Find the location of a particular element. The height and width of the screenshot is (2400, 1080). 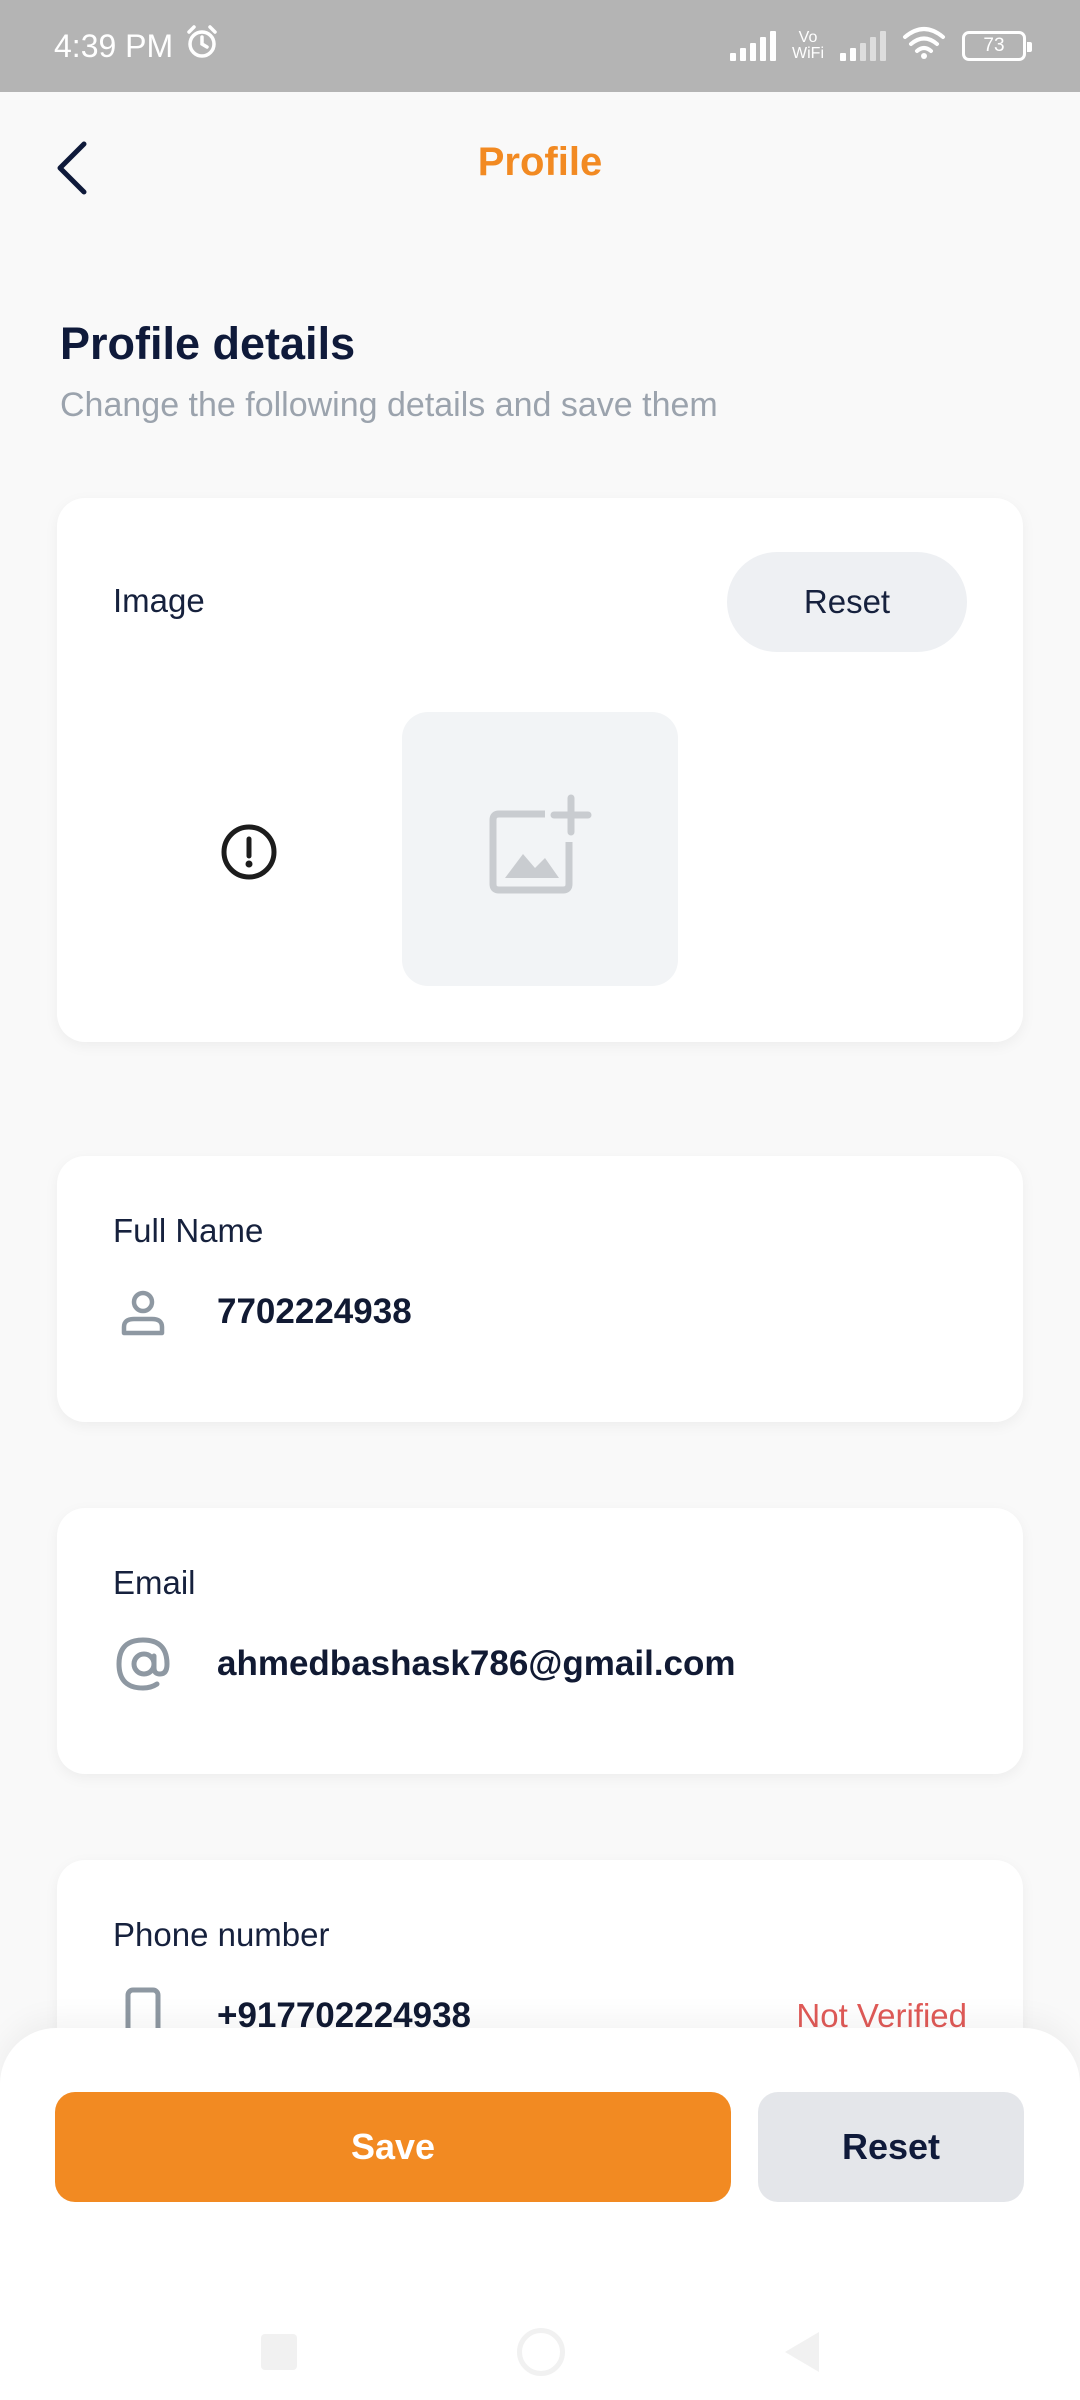

battery-indicator: 73 is located at coordinates (997, 46).